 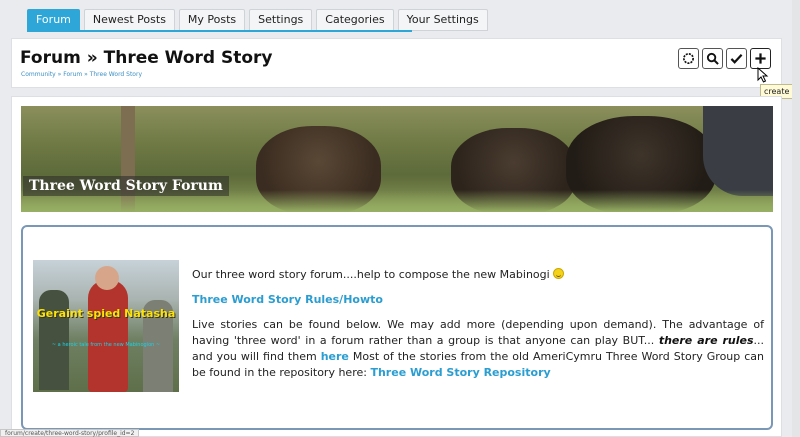 I want to click on create-button, so click(x=760, y=58).